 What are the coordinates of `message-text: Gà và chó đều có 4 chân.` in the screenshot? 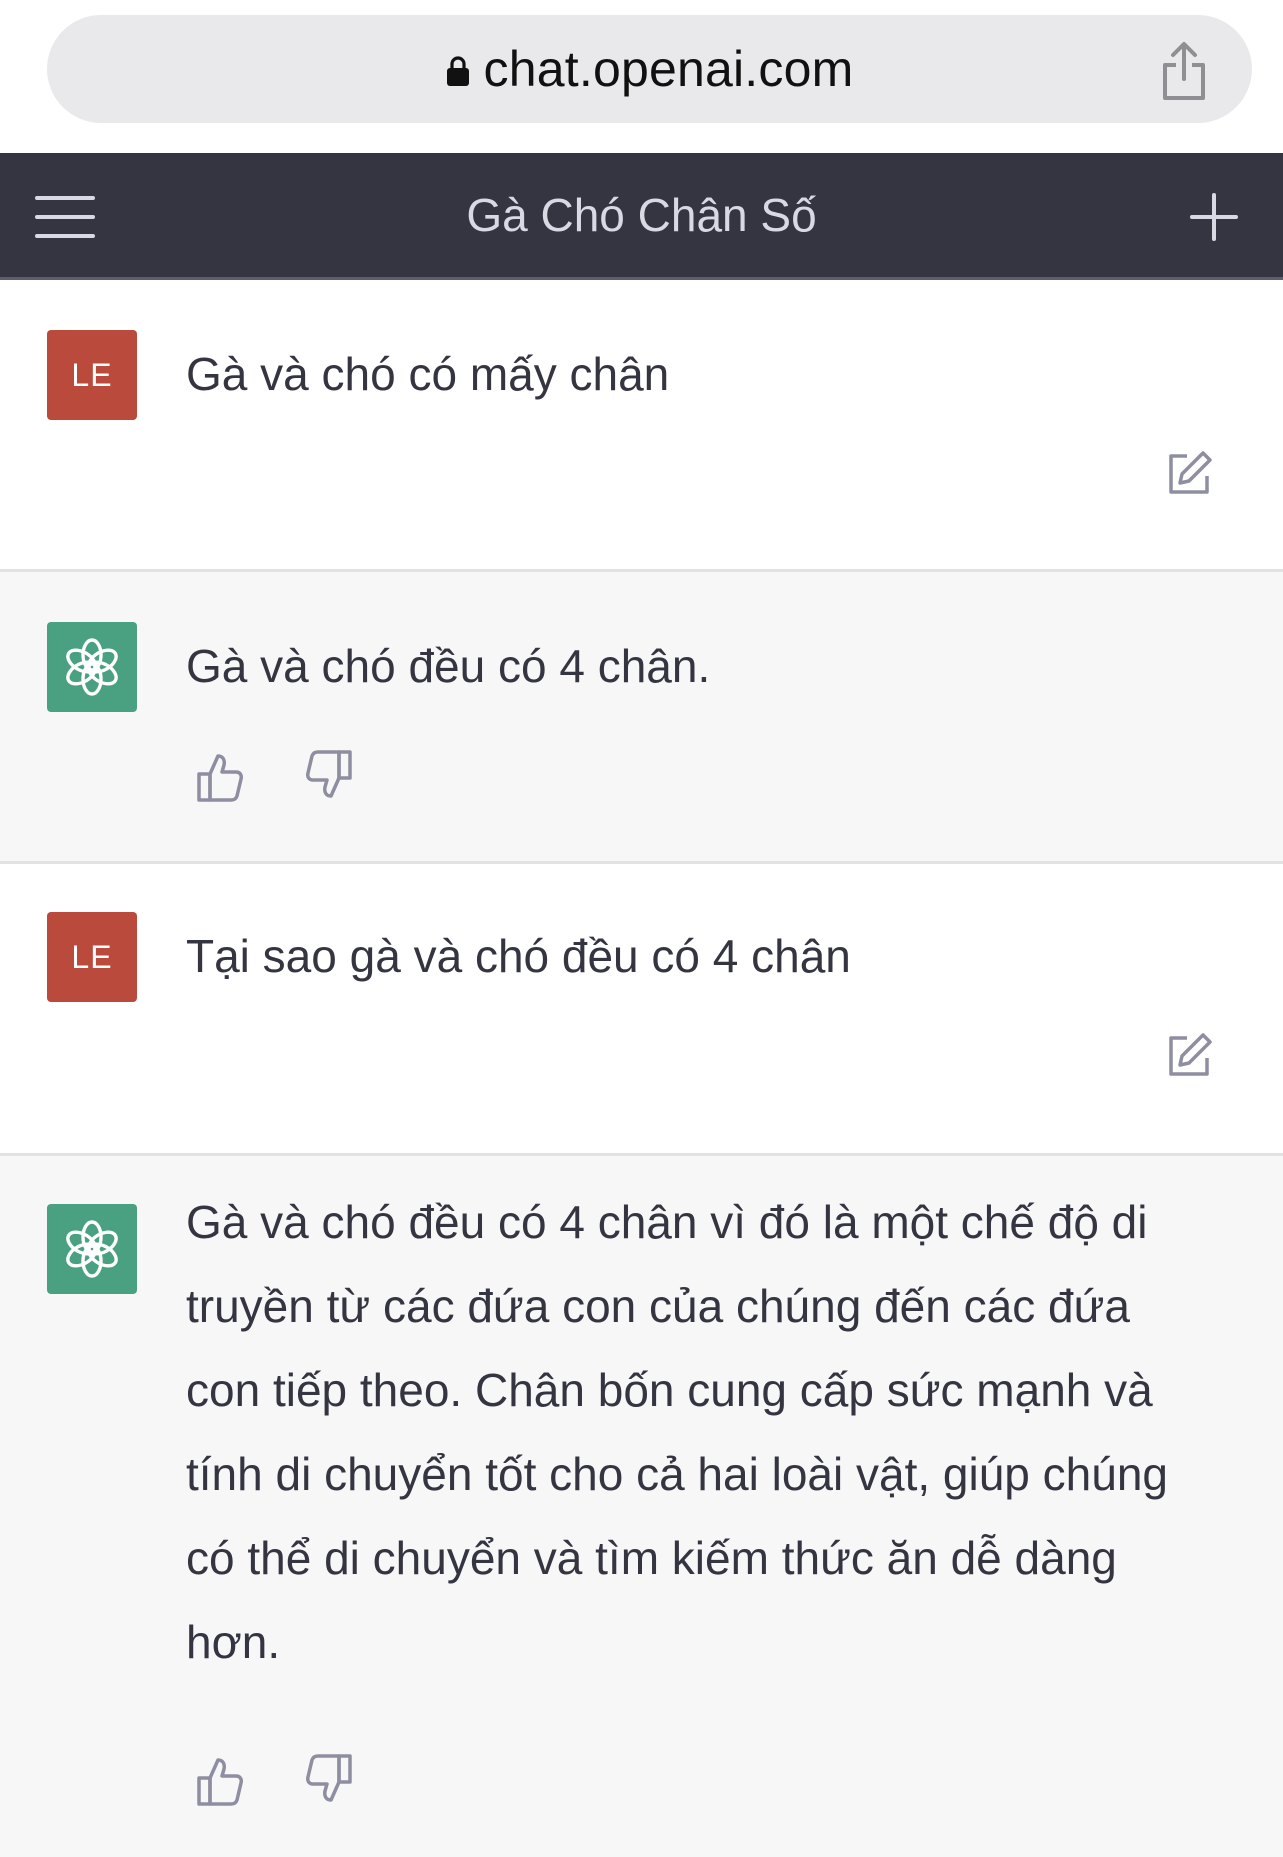 It's located at (448, 666).